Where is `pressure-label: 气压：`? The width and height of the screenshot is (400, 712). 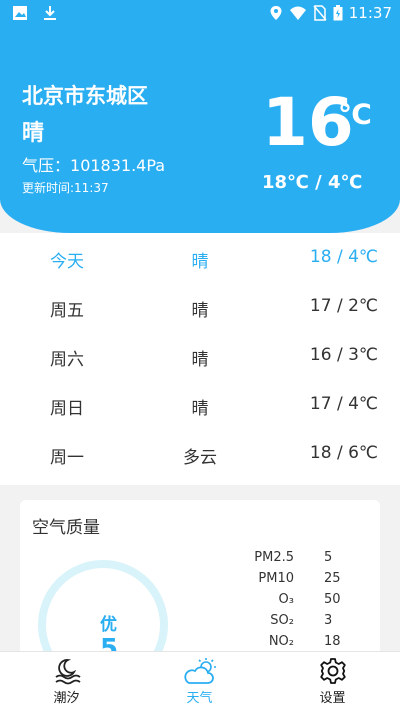
pressure-label: 气压： is located at coordinates (46, 165).